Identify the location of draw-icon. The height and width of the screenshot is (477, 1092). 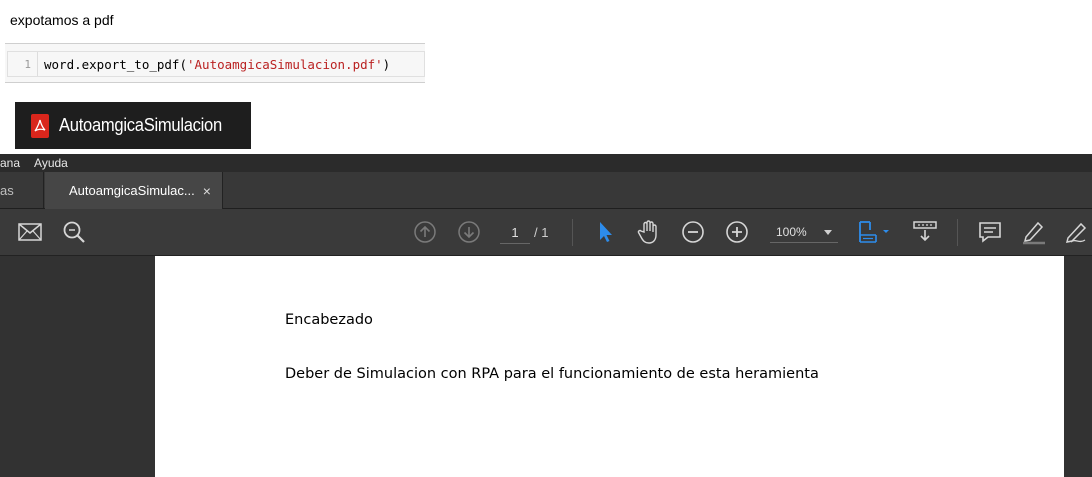
(1076, 232).